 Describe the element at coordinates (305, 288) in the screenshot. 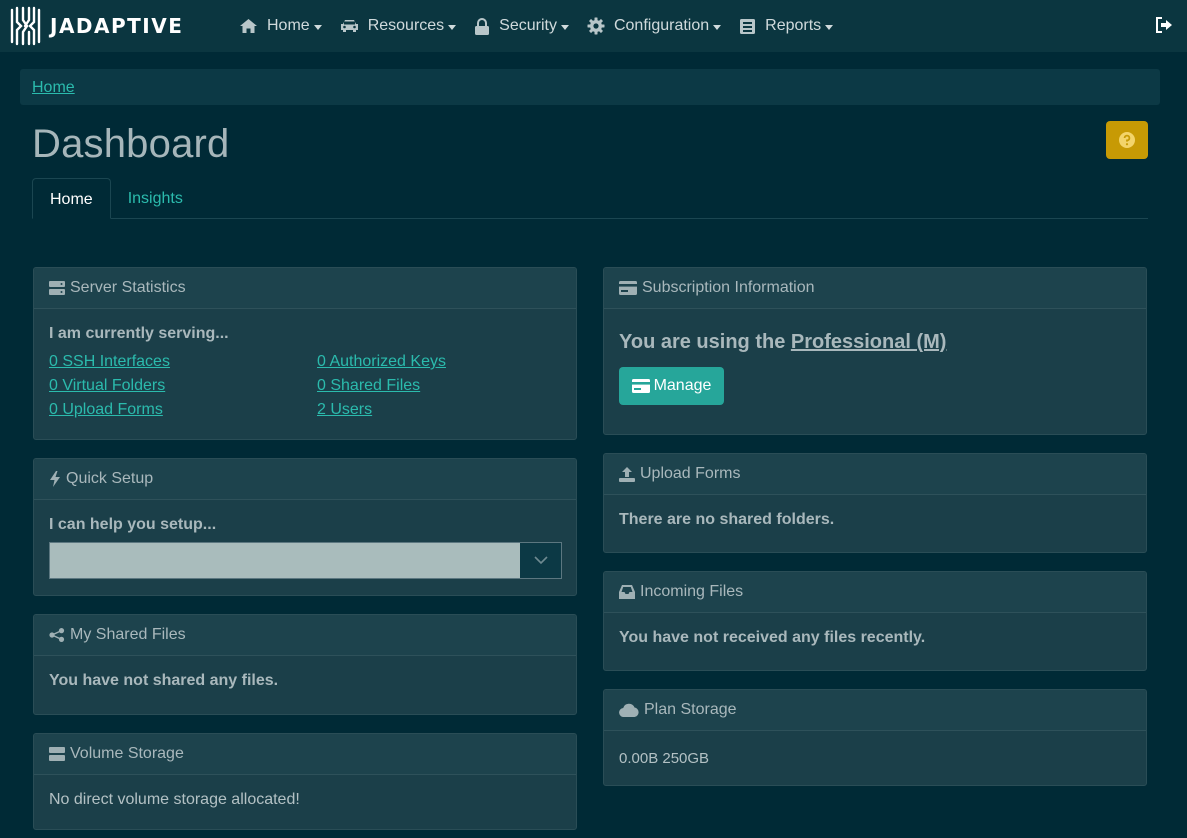

I see `card-header: Server Statistics` at that location.